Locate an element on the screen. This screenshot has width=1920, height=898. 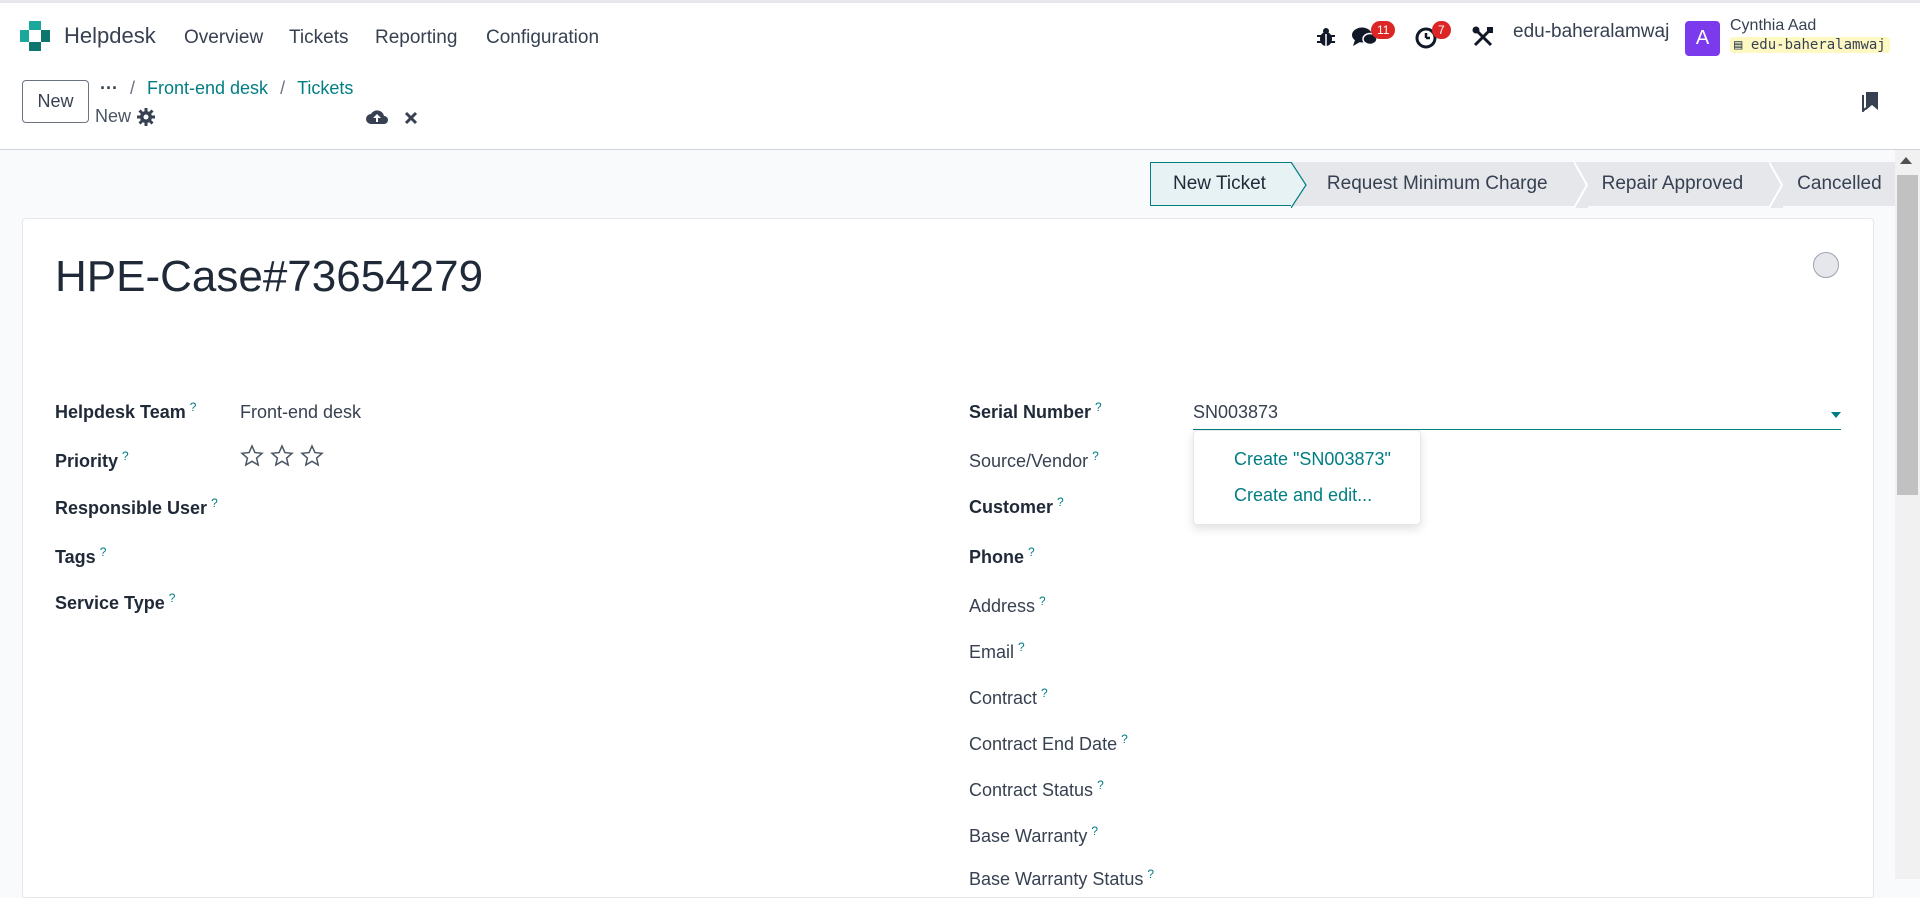
label-text: Email is located at coordinates (992, 652).